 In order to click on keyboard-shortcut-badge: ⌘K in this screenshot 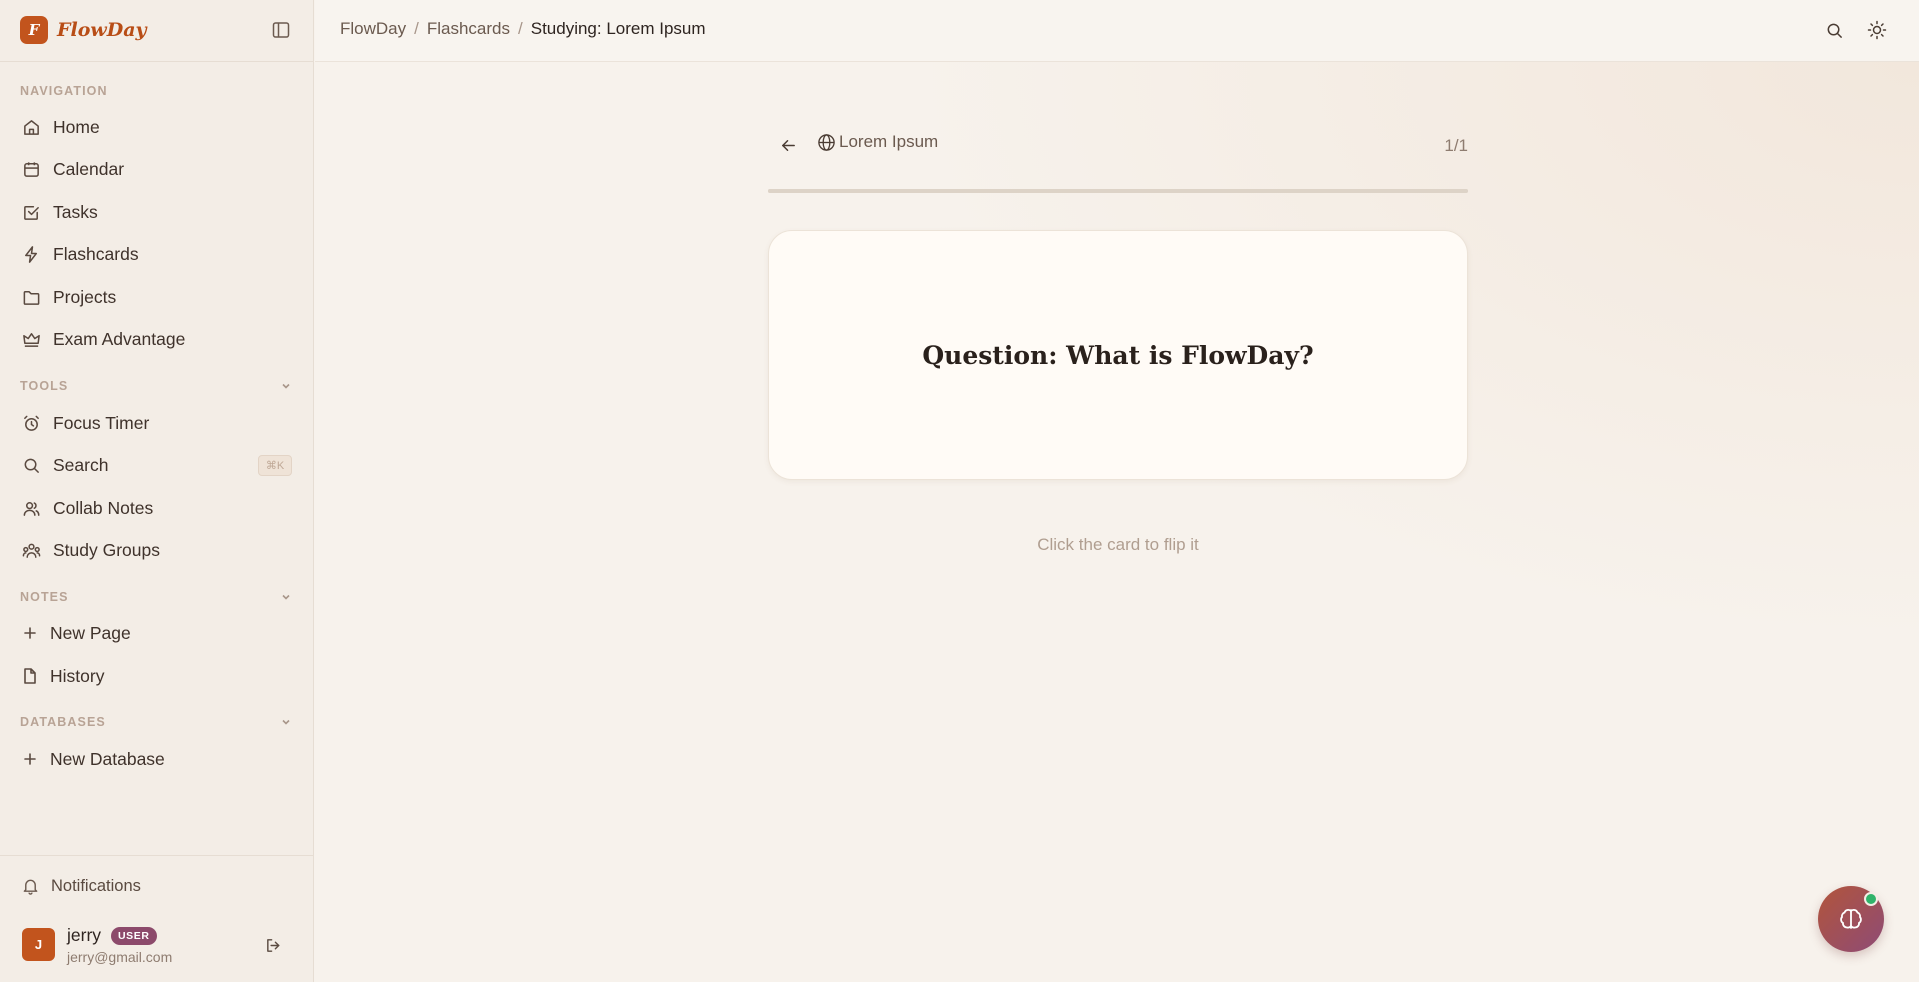, I will do `click(275, 465)`.